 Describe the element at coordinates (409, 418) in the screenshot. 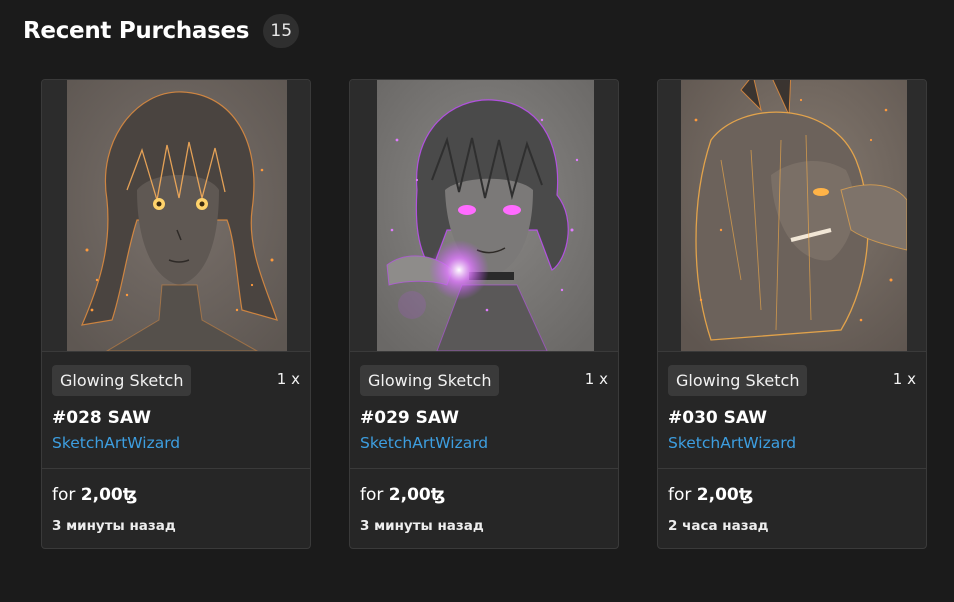

I see `item-title: #029 SAW` at that location.